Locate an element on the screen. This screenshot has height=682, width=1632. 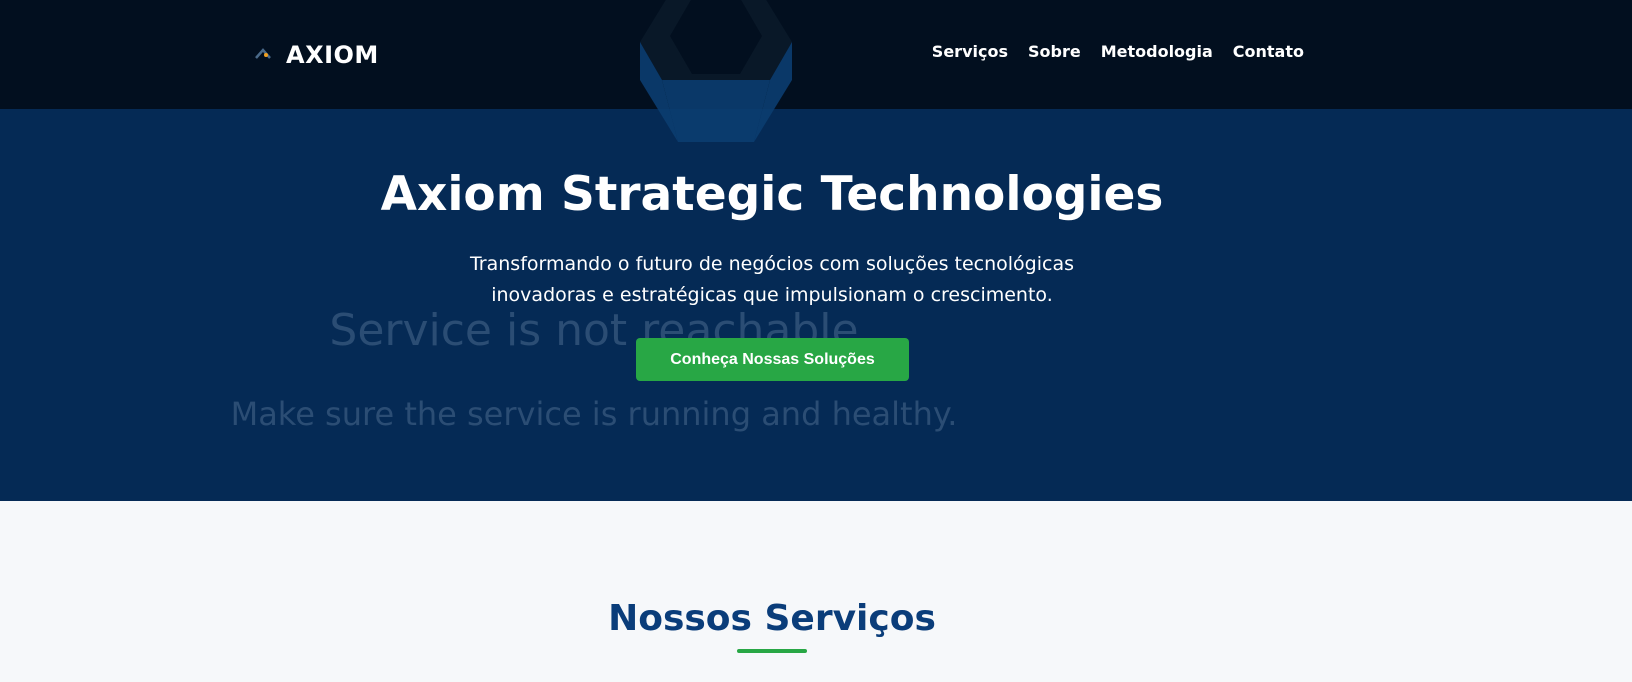
nav-link-servicos: Serviços is located at coordinates (970, 51).